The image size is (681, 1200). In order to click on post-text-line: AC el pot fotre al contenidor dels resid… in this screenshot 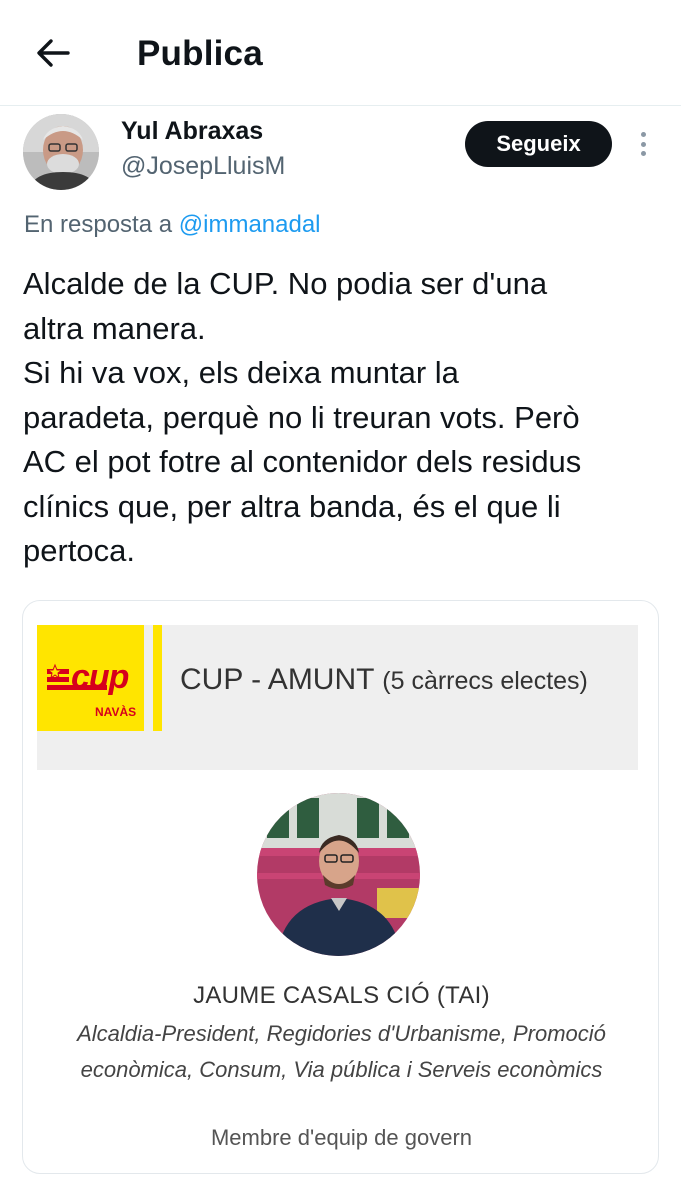, I will do `click(302, 461)`.